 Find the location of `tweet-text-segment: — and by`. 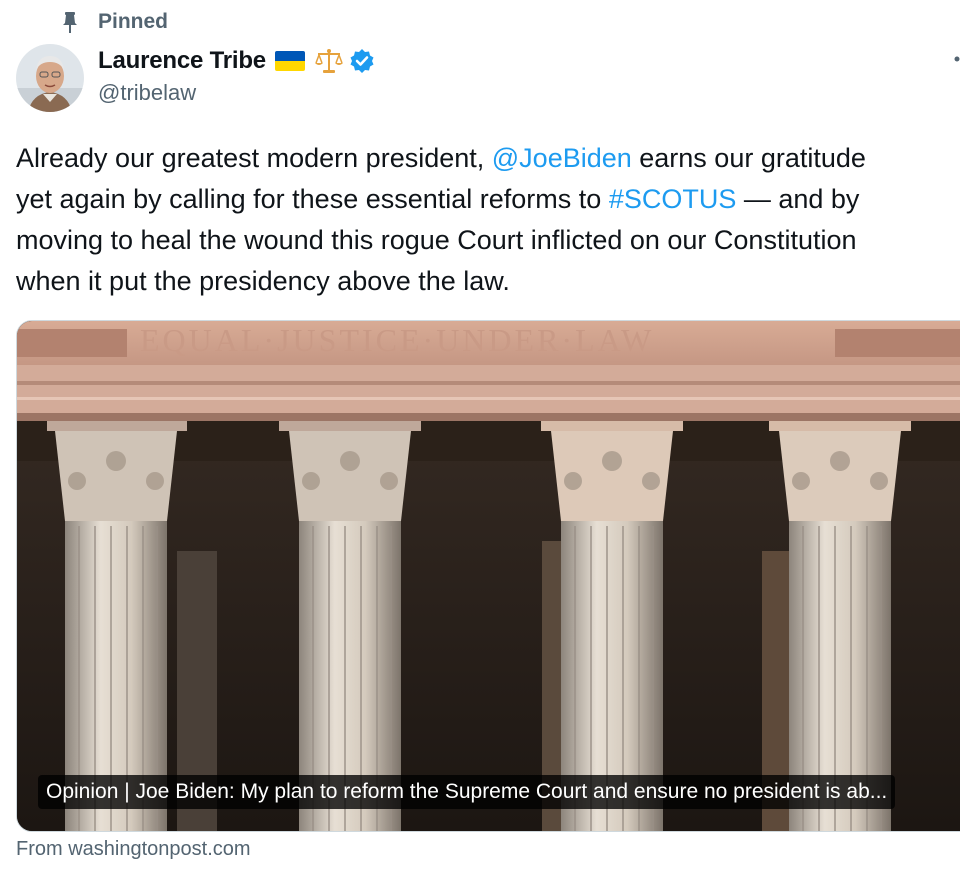

tweet-text-segment: — and by is located at coordinates (798, 199).